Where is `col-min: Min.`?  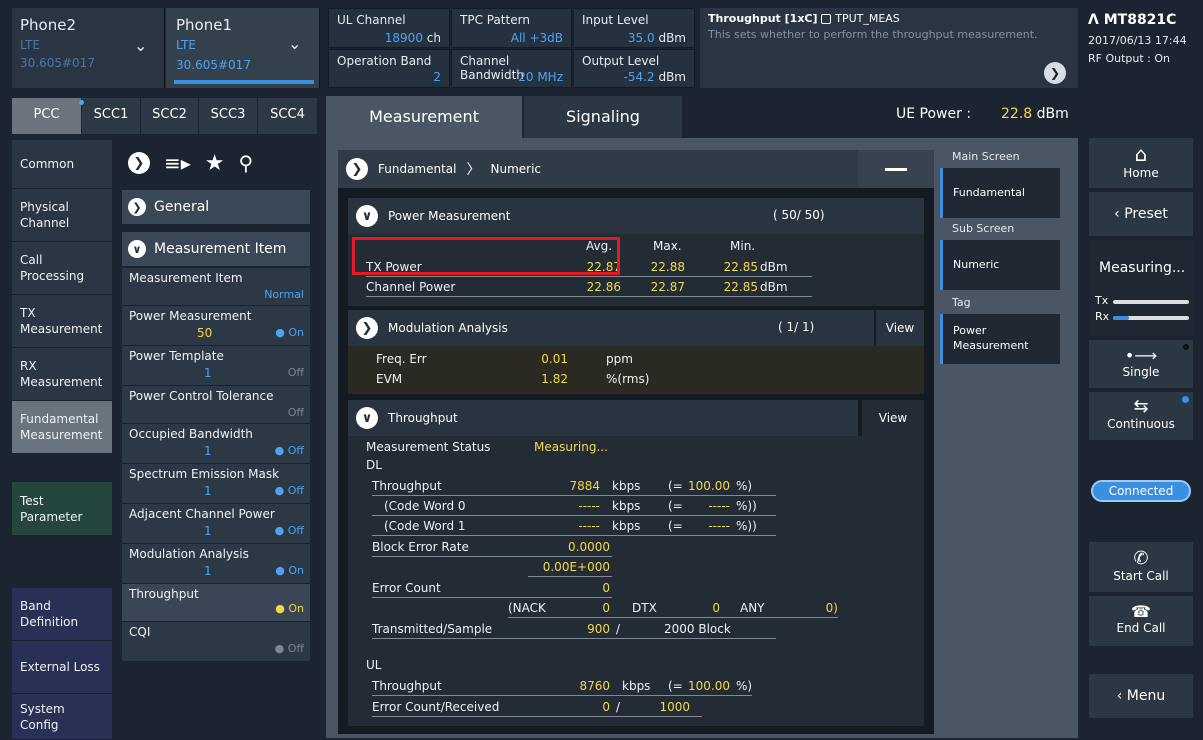
col-min: Min. is located at coordinates (743, 246).